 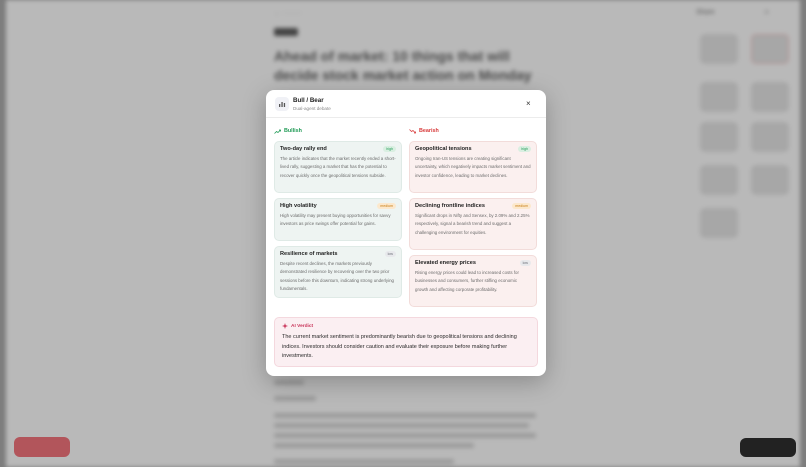 What do you see at coordinates (288, 13) in the screenshot?
I see `back-link: ← ········` at bounding box center [288, 13].